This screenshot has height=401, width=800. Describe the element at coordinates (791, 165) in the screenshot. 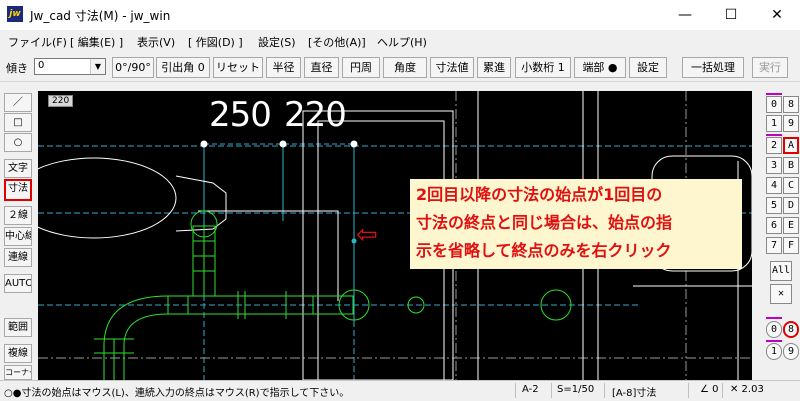

I see `layer-button-b: B` at that location.